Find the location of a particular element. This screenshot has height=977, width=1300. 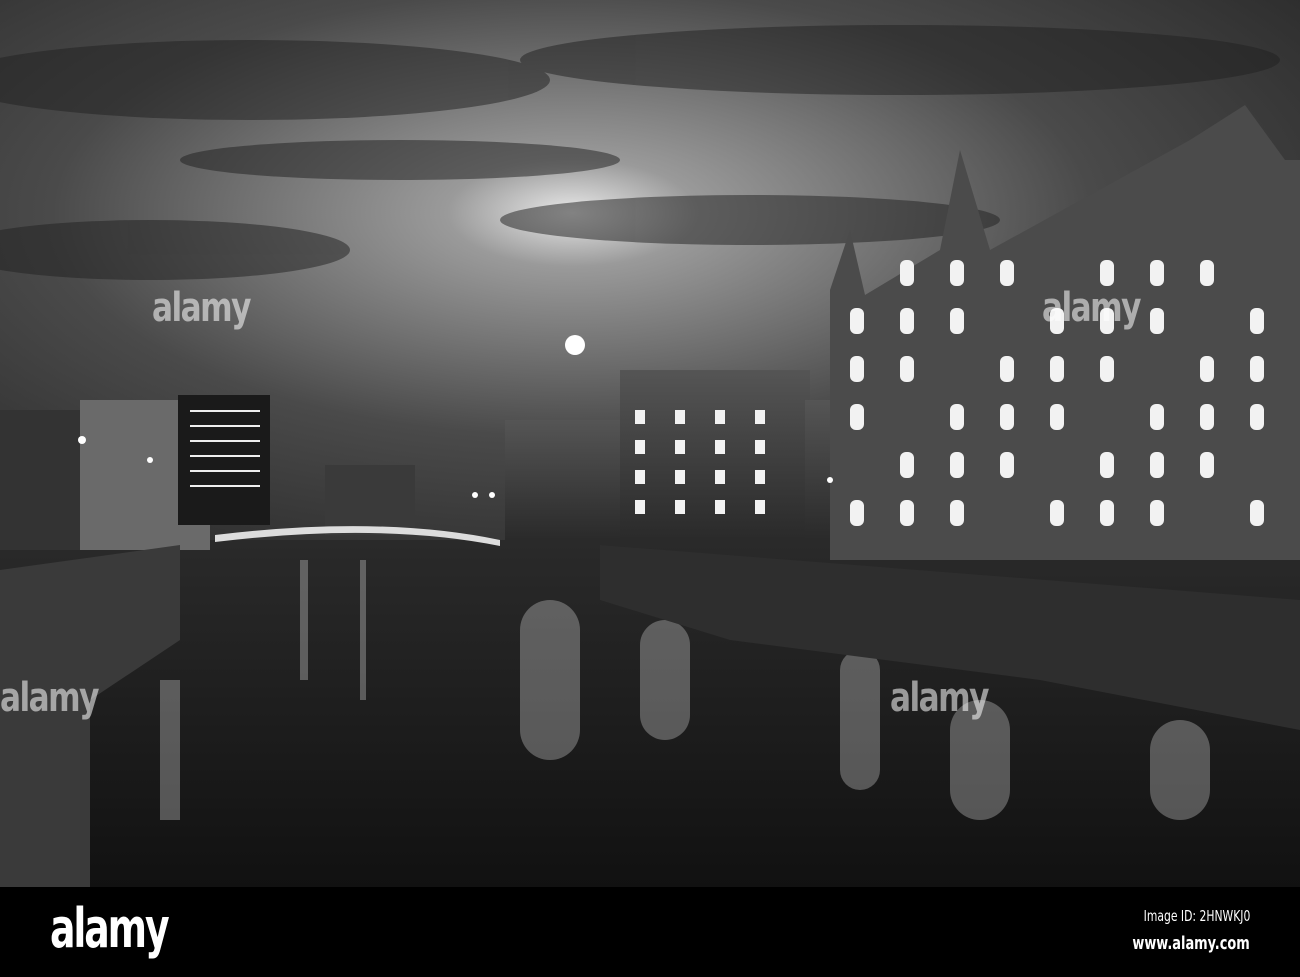

alamy-logo: alamy is located at coordinates (110, 928).